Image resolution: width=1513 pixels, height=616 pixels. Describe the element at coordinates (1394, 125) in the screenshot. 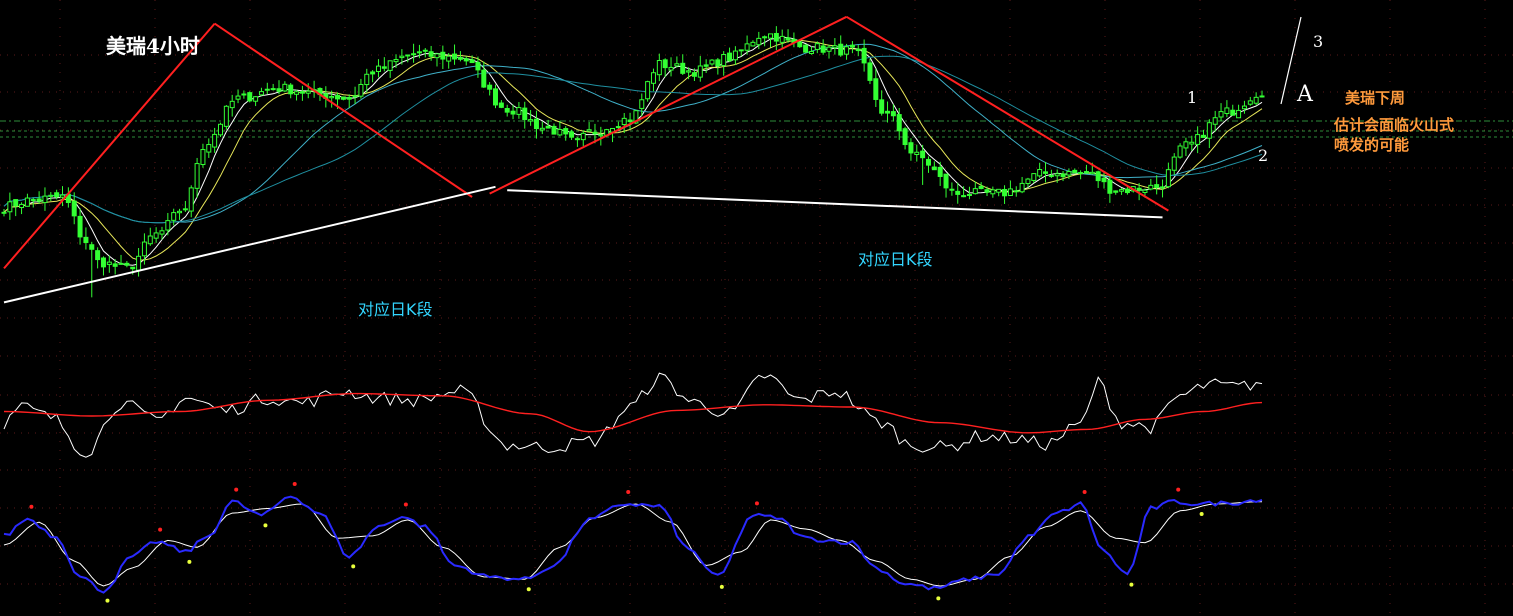

I see `forecast-note-line-2: 估计会面临火山式` at that location.